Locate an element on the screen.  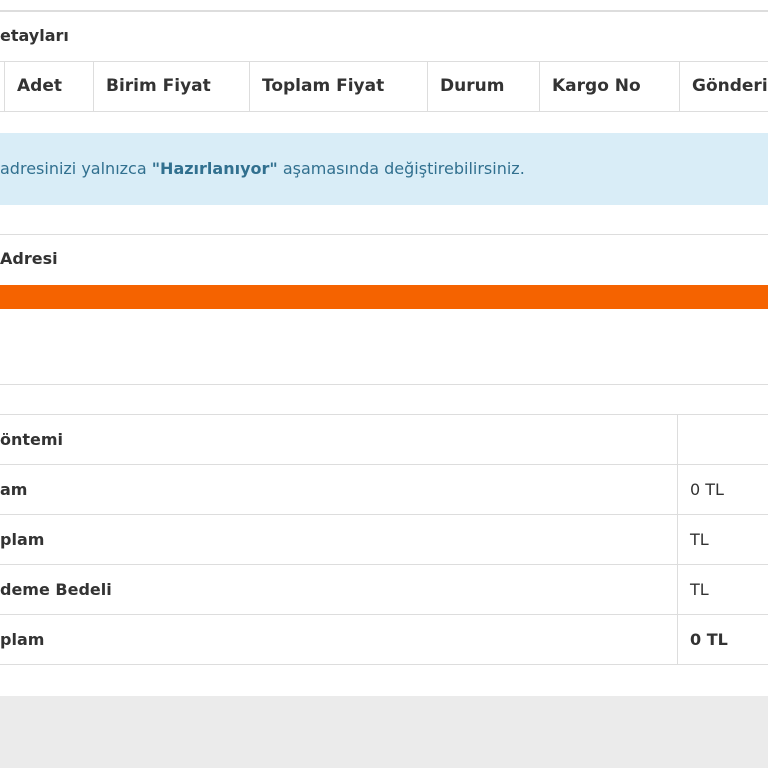
summary-row-payment-method: öntemi is located at coordinates (384, 440).